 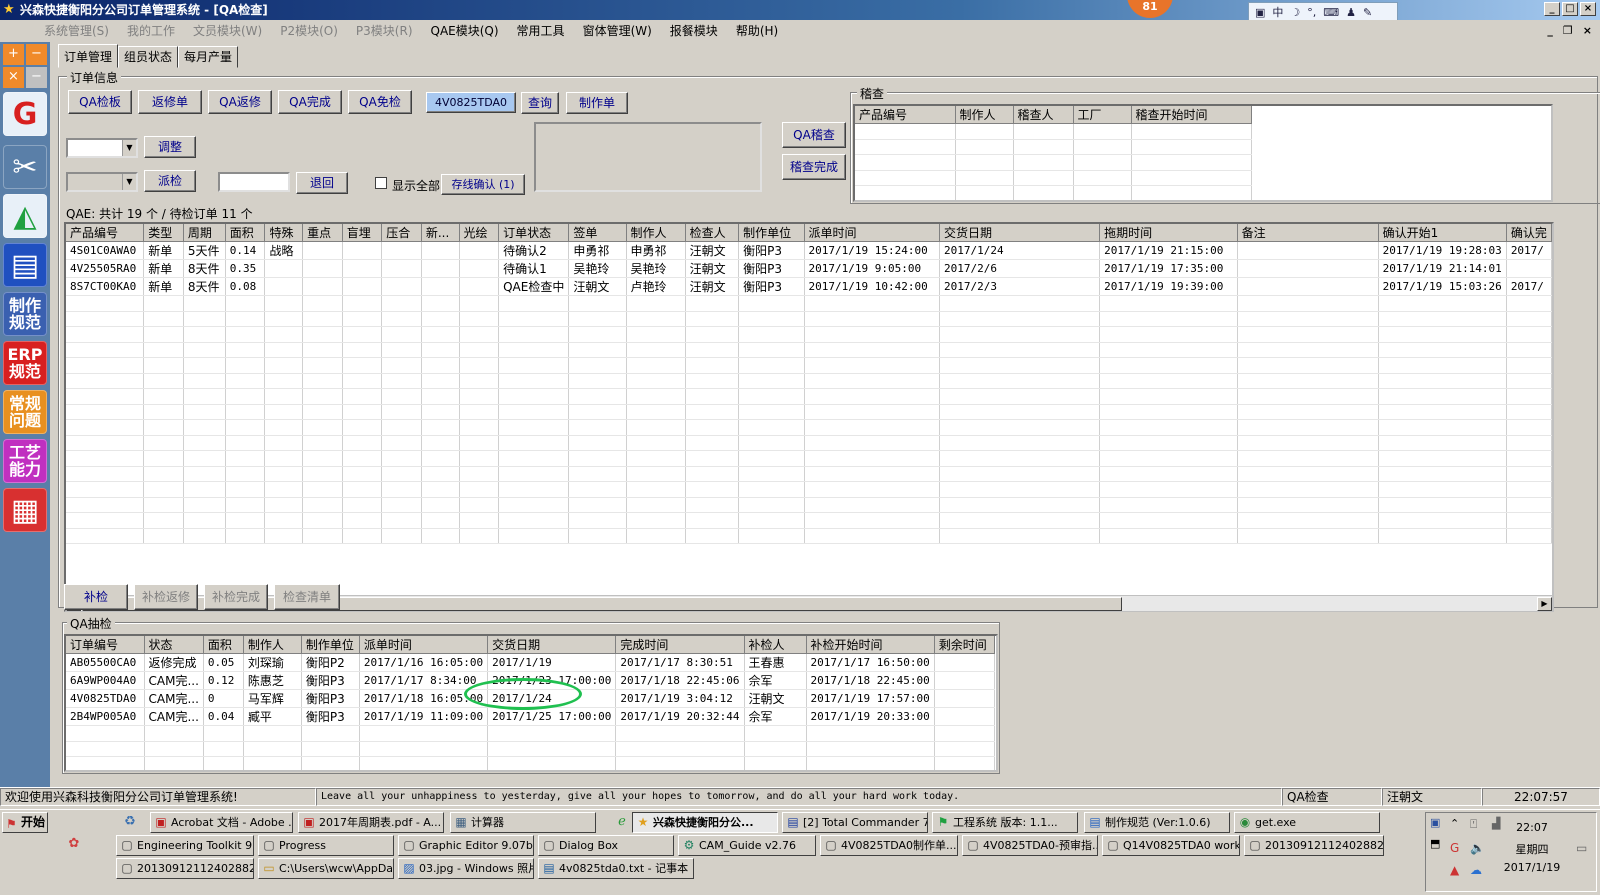 What do you see at coordinates (424, 645) in the screenshot?
I see `sampling-header-5: 派单时间` at bounding box center [424, 645].